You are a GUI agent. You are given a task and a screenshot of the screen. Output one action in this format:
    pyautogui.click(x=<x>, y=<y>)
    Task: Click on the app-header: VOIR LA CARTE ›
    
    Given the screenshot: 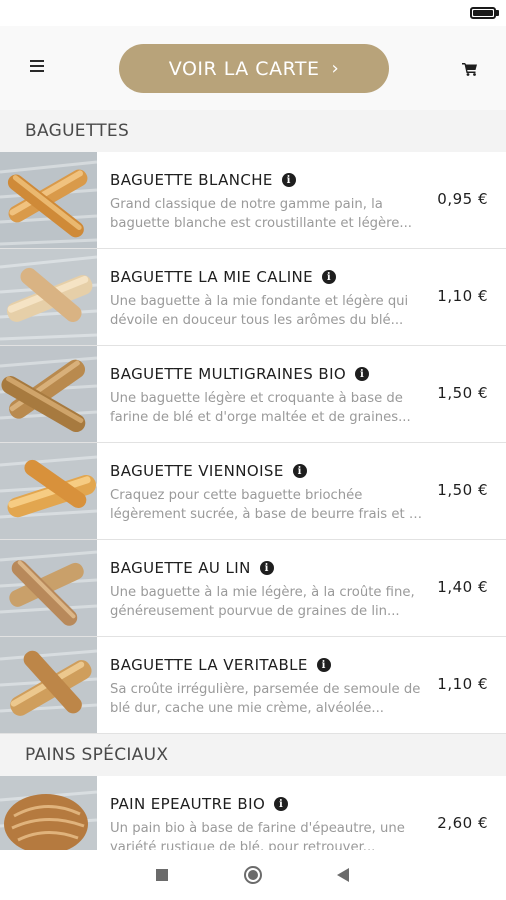 What is the action you would take?
    pyautogui.click(x=253, y=68)
    